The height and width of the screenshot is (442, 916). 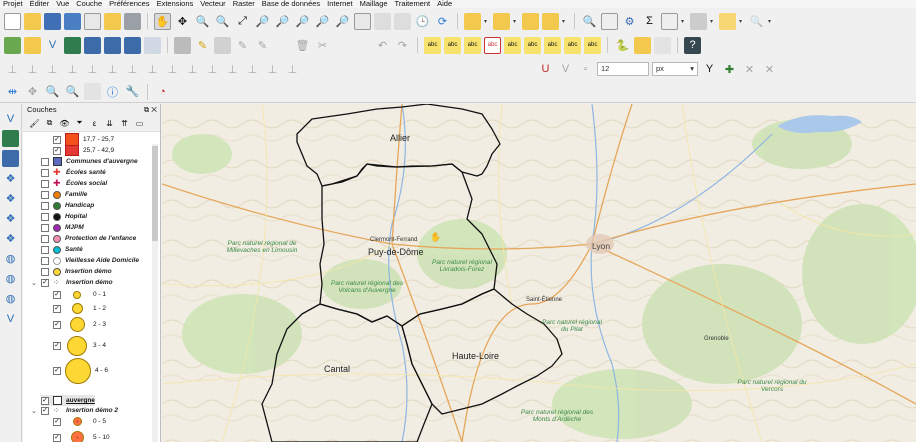 What do you see at coordinates (692, 45) in the screenshot?
I see `help-icon: ?` at bounding box center [692, 45].